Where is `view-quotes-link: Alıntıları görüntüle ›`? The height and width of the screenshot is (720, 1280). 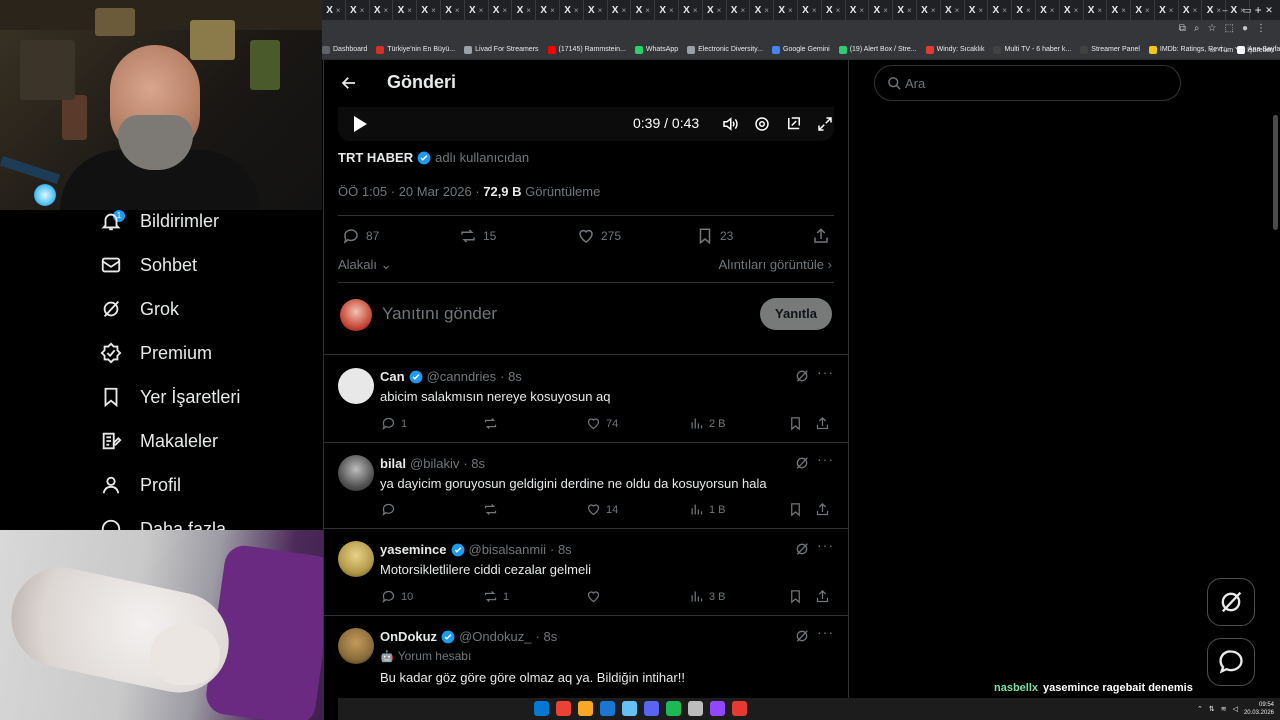 view-quotes-link: Alıntıları görüntüle › is located at coordinates (775, 264).